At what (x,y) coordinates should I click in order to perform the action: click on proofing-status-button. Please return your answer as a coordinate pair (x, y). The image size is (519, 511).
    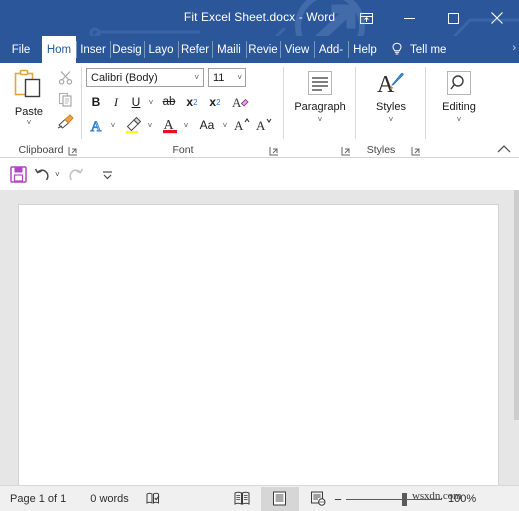
    Looking at the image, I should click on (154, 499).